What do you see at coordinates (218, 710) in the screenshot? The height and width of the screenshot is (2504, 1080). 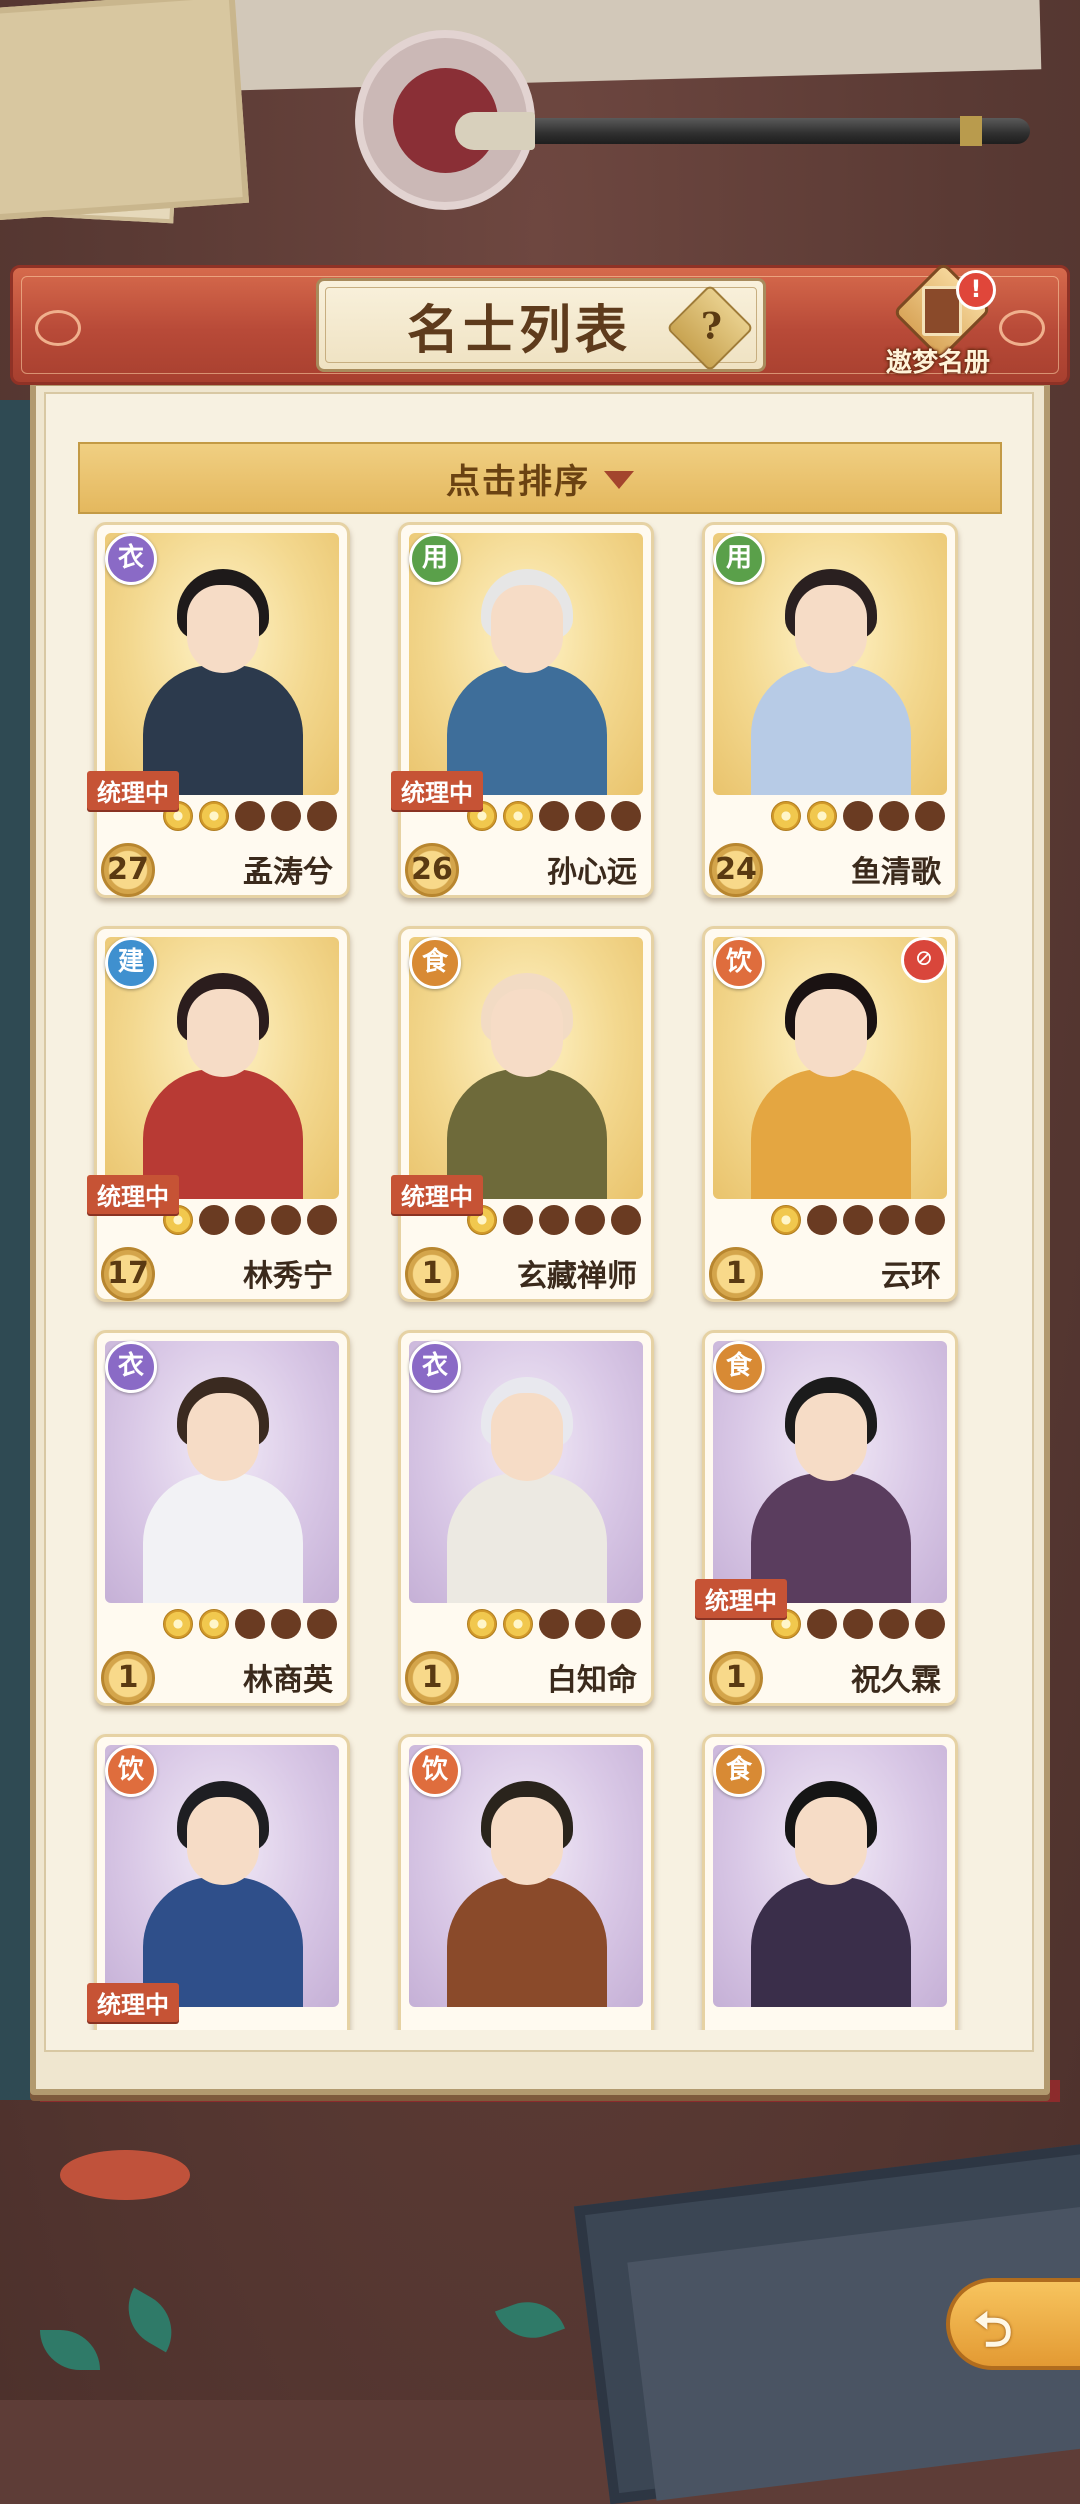 I see `character-card: 衣统理中 27 孟涛兮` at bounding box center [218, 710].